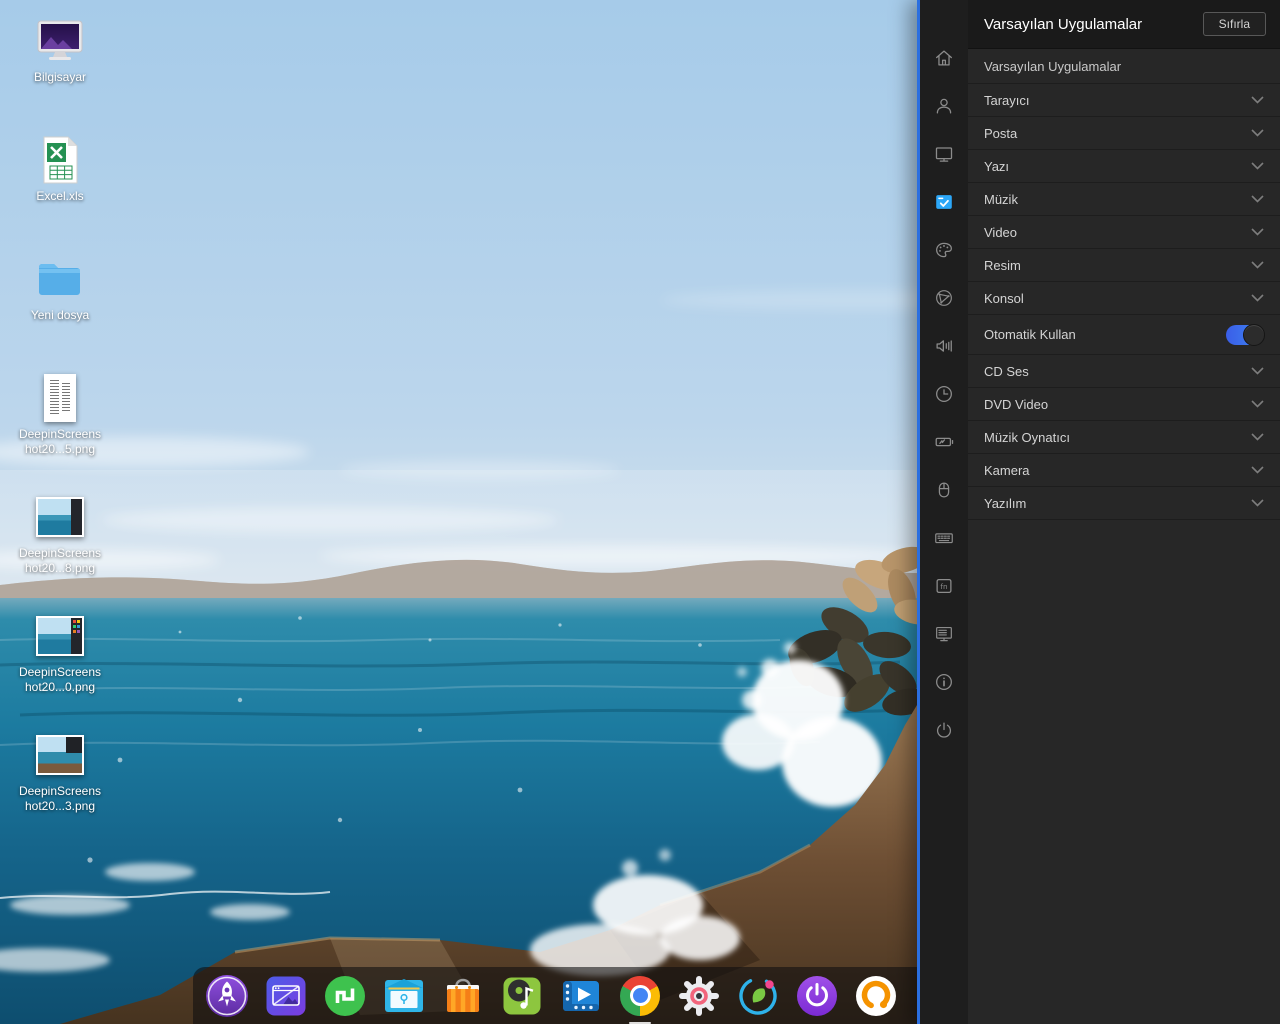  I want to click on sidebar-item-sound, so click(944, 346).